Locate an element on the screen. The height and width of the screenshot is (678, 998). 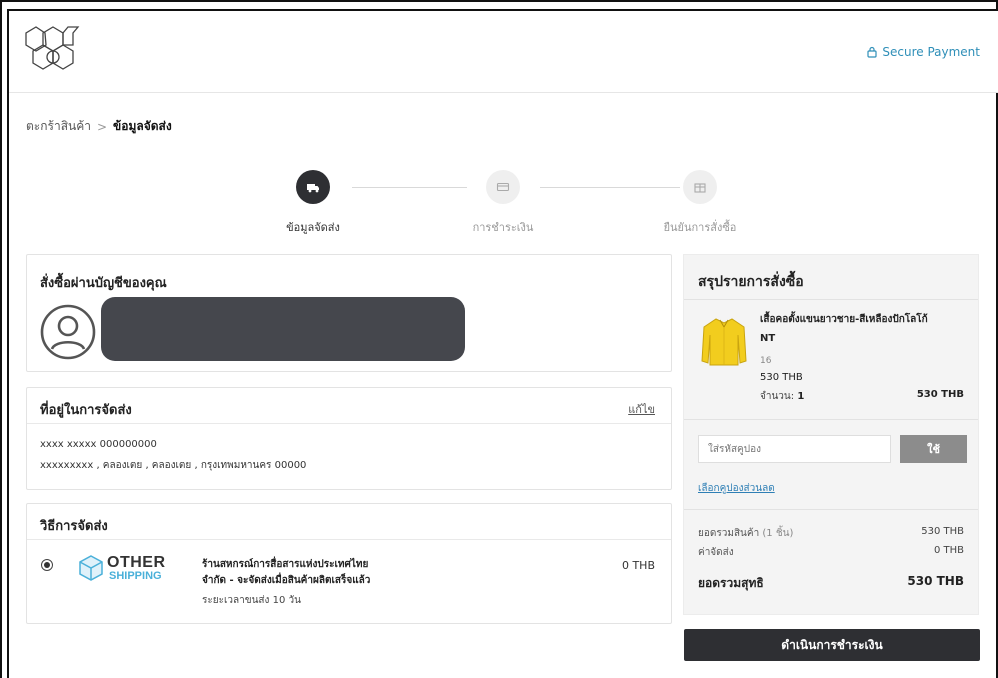
breadcrumb-cart-link: ตะกร้าสินค้า is located at coordinates (58, 126).